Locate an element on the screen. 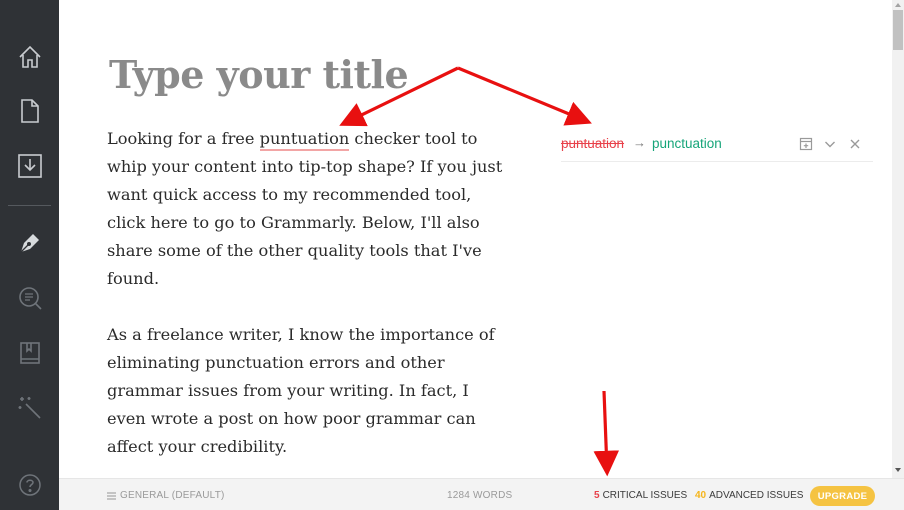 This screenshot has width=904, height=510. help-button is located at coordinates (29, 485).